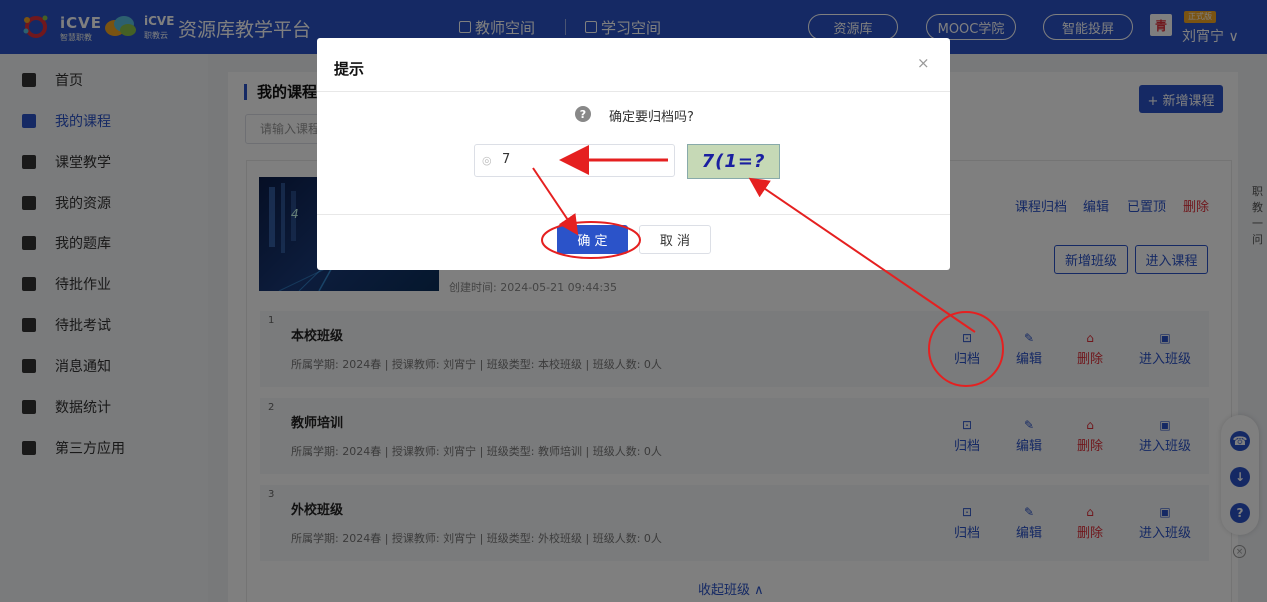  What do you see at coordinates (583, 114) in the screenshot?
I see `question-icon: ?` at bounding box center [583, 114].